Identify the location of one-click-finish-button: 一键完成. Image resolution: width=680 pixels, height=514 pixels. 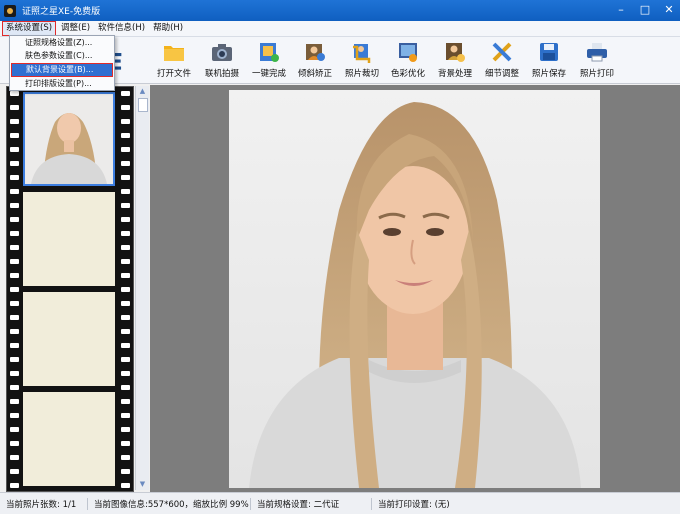
(269, 60).